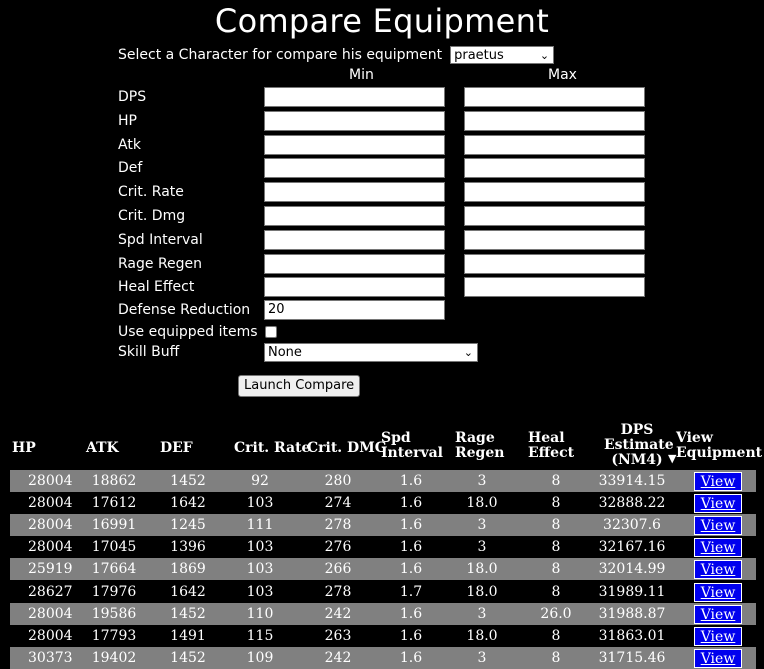 Image resolution: width=764 pixels, height=669 pixels. I want to click on max-column-label: Max, so click(562, 75).